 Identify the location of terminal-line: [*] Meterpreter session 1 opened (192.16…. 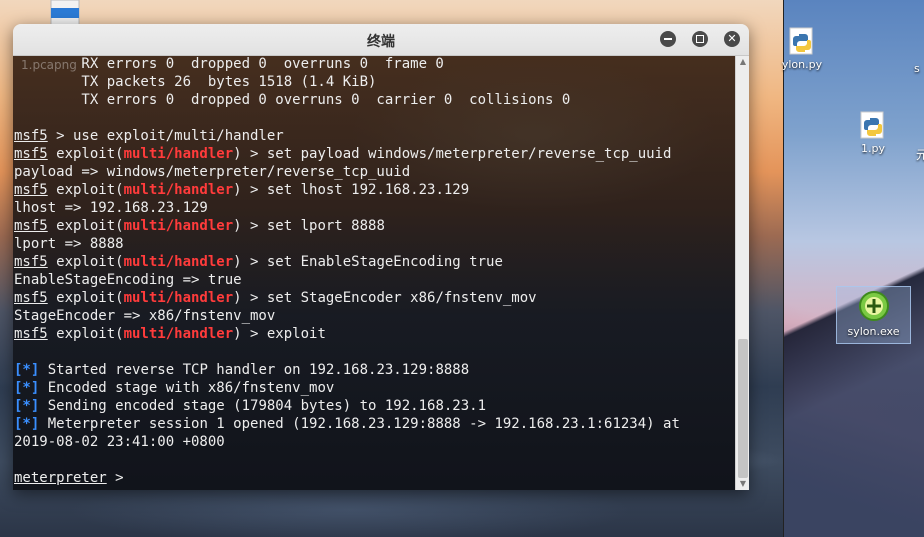
(374, 424).